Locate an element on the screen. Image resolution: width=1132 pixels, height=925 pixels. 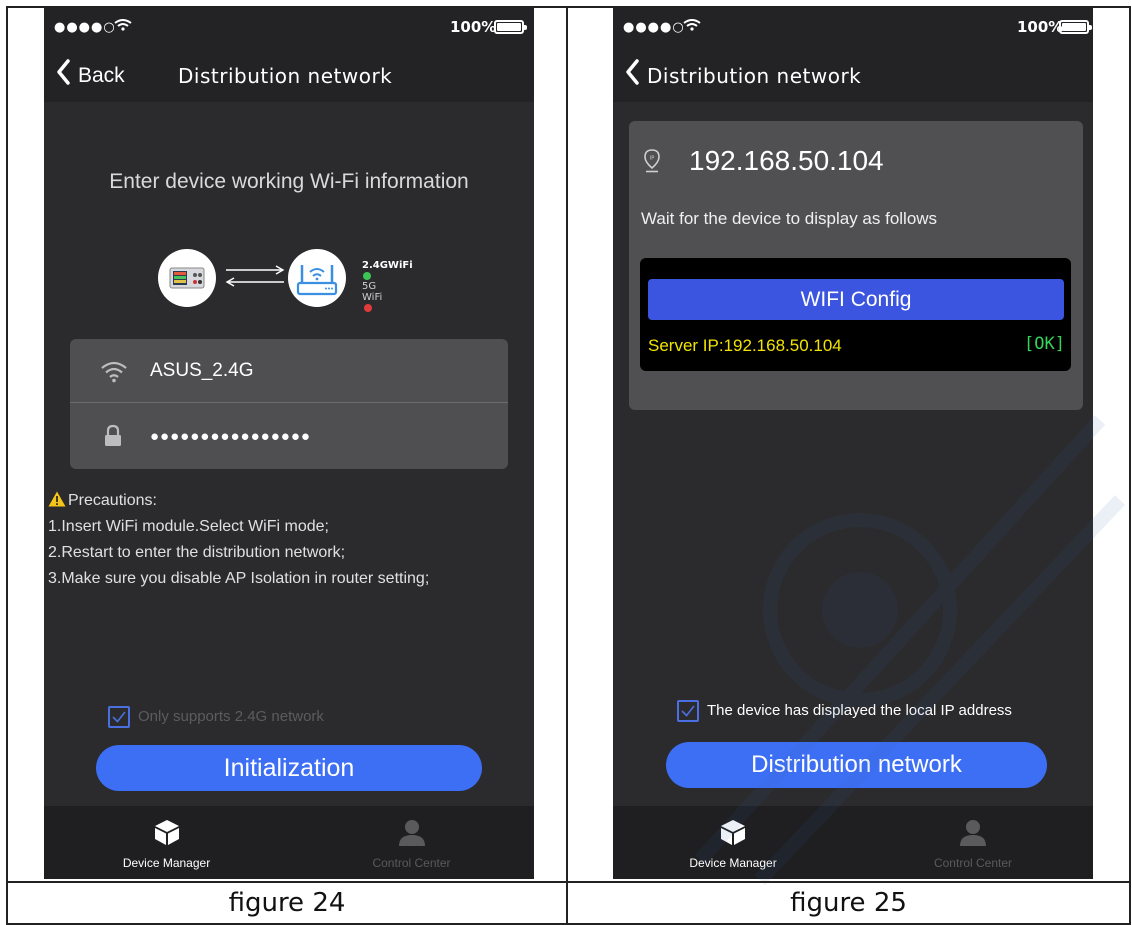
table-row-divider is located at coordinates (568, 882).